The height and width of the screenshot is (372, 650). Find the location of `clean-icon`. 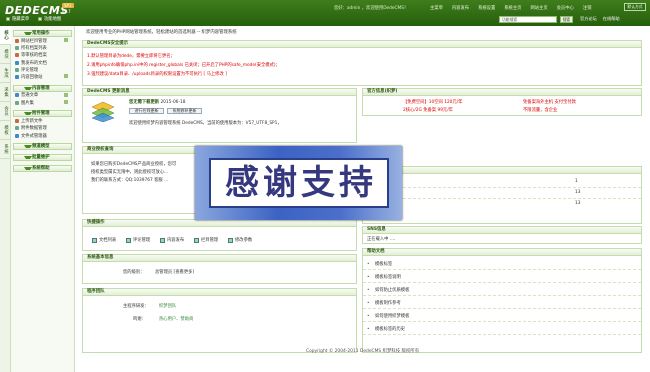

clean-icon is located at coordinates (66, 76).